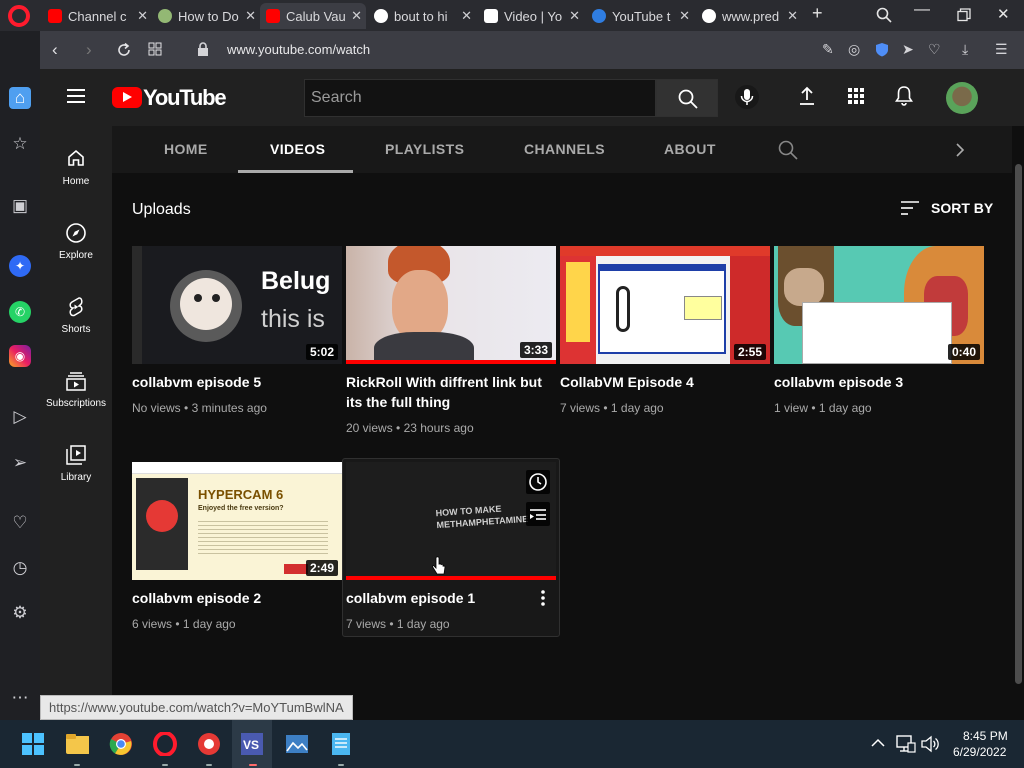 The height and width of the screenshot is (768, 1024). I want to click on video-thumbnail: 3:33, so click(451, 305).